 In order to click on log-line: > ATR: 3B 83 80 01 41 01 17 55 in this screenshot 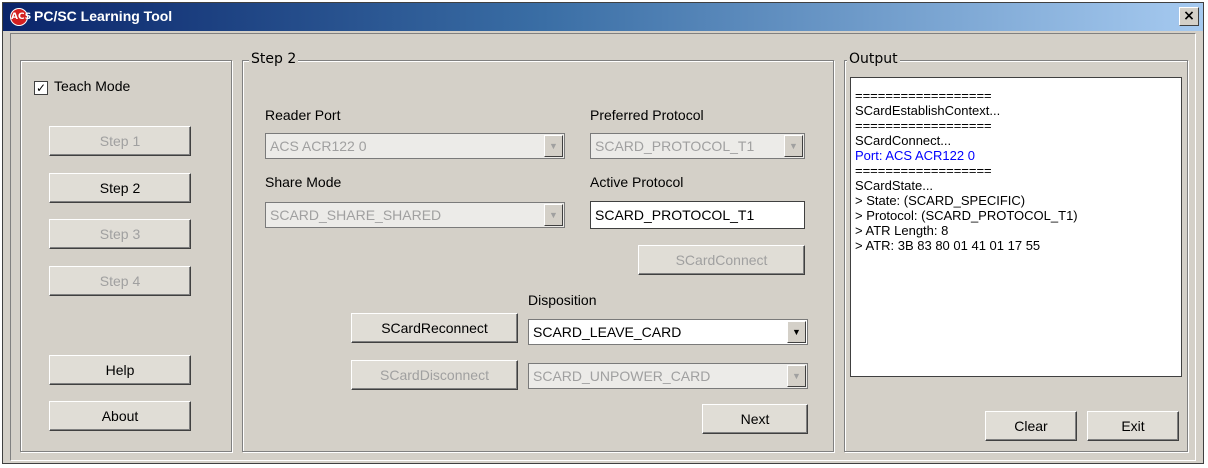, I will do `click(948, 245)`.